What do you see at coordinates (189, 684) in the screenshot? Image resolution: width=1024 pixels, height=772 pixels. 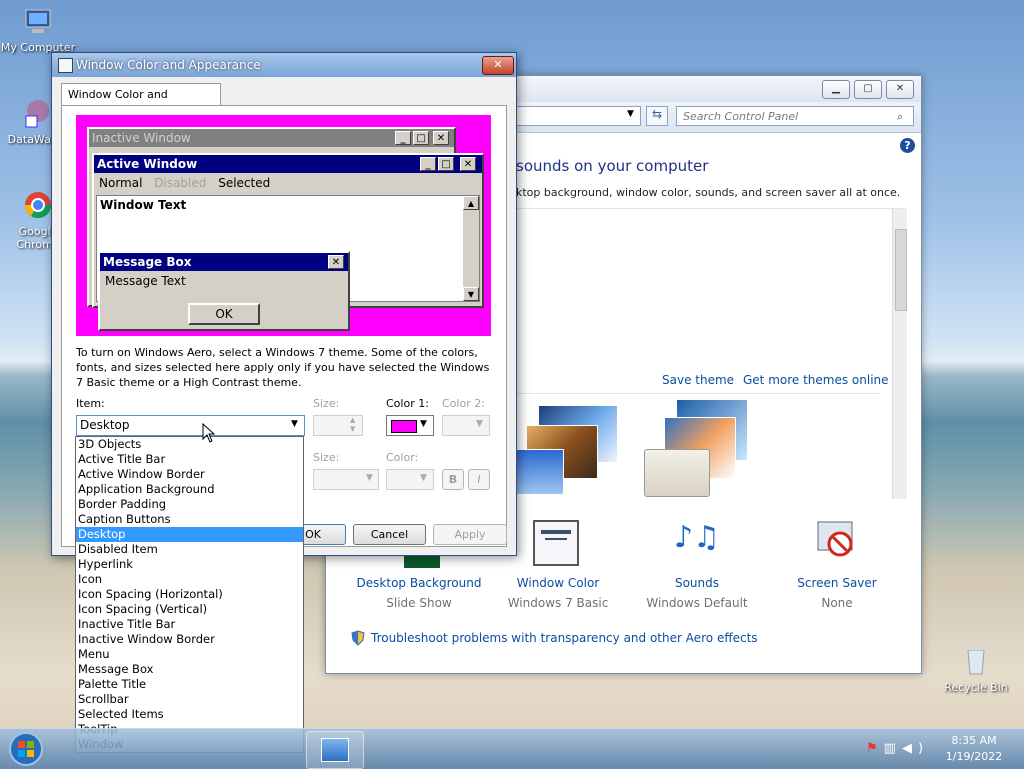 I see `dropdown-option: Palette Title` at bounding box center [189, 684].